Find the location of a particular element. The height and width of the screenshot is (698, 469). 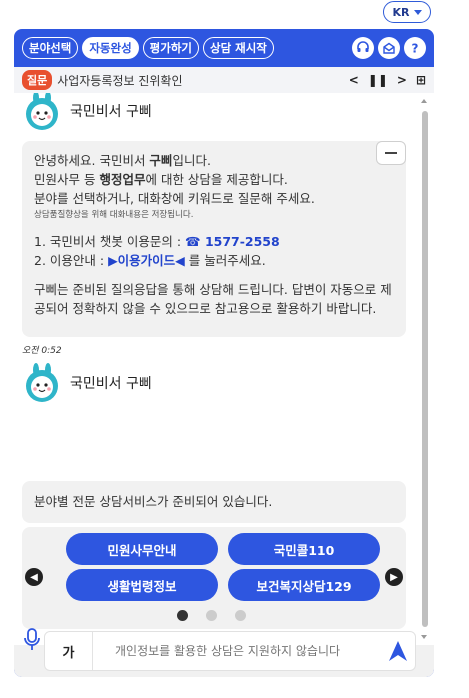

expand-icon: ⊞ is located at coordinates (421, 80).